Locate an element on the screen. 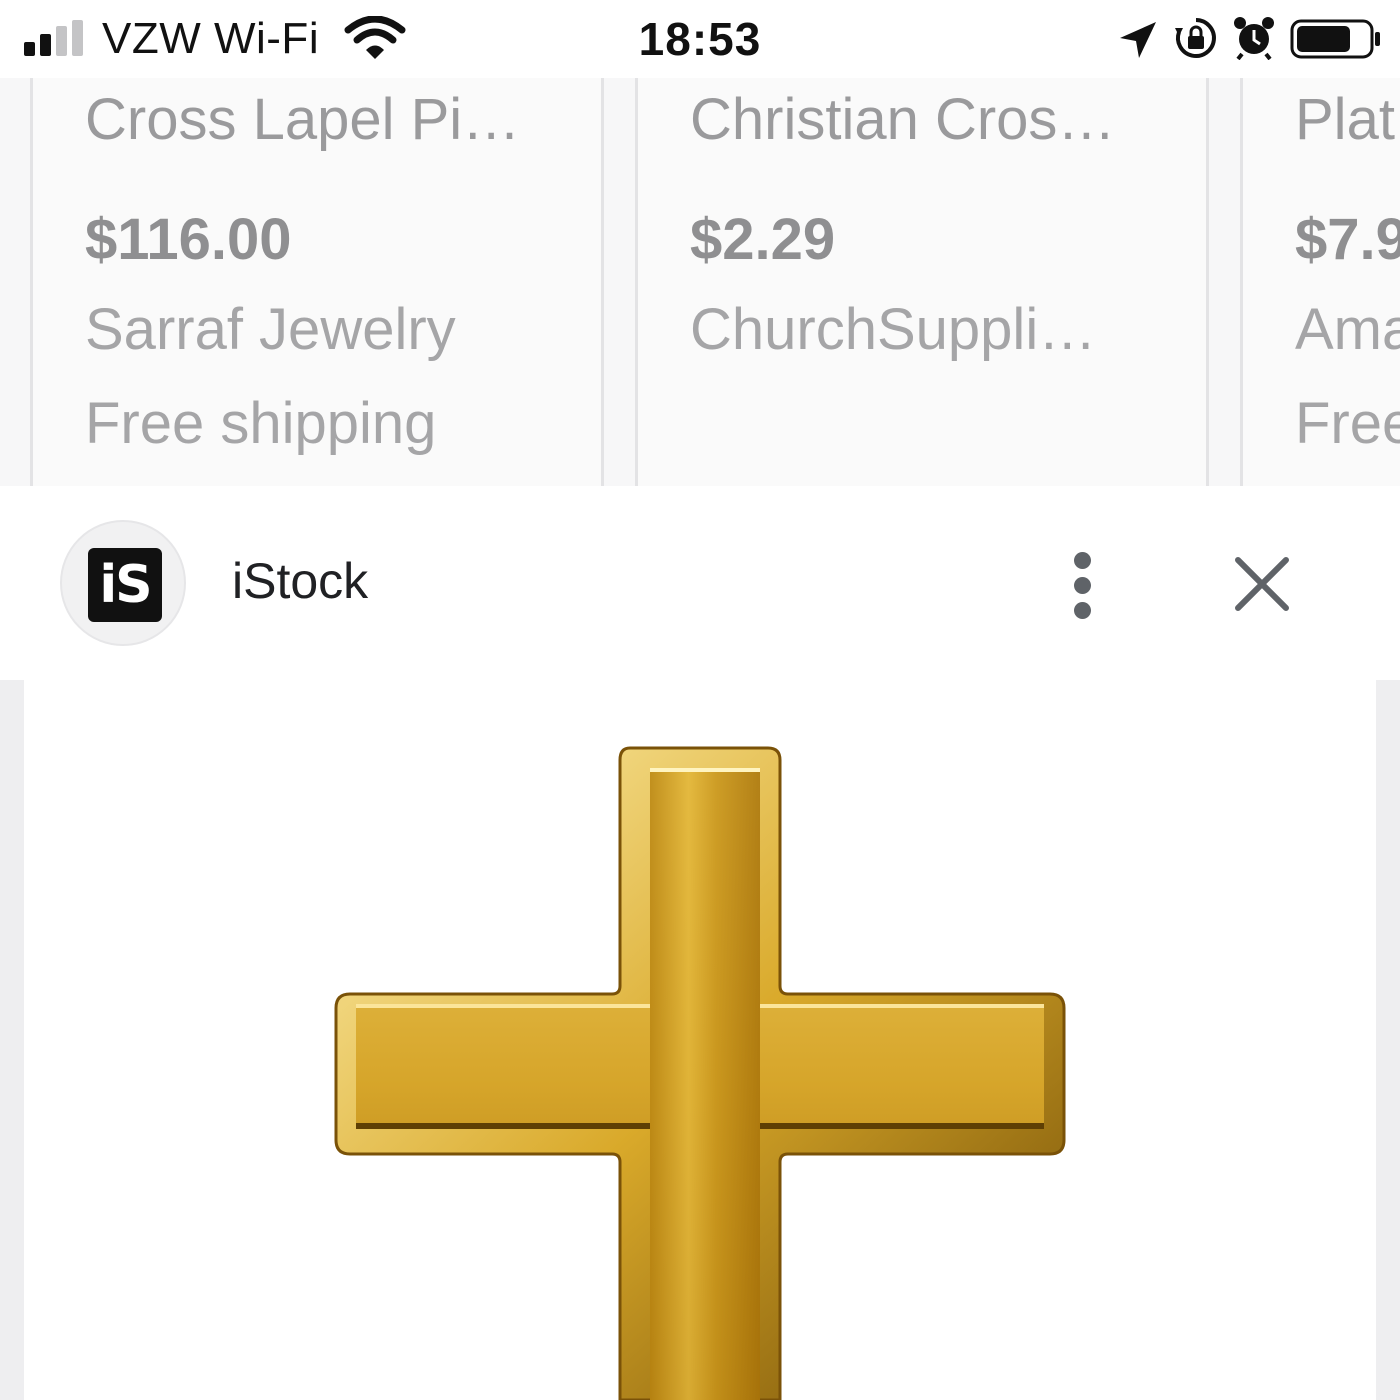  product-price: $2.29 is located at coordinates (763, 239).